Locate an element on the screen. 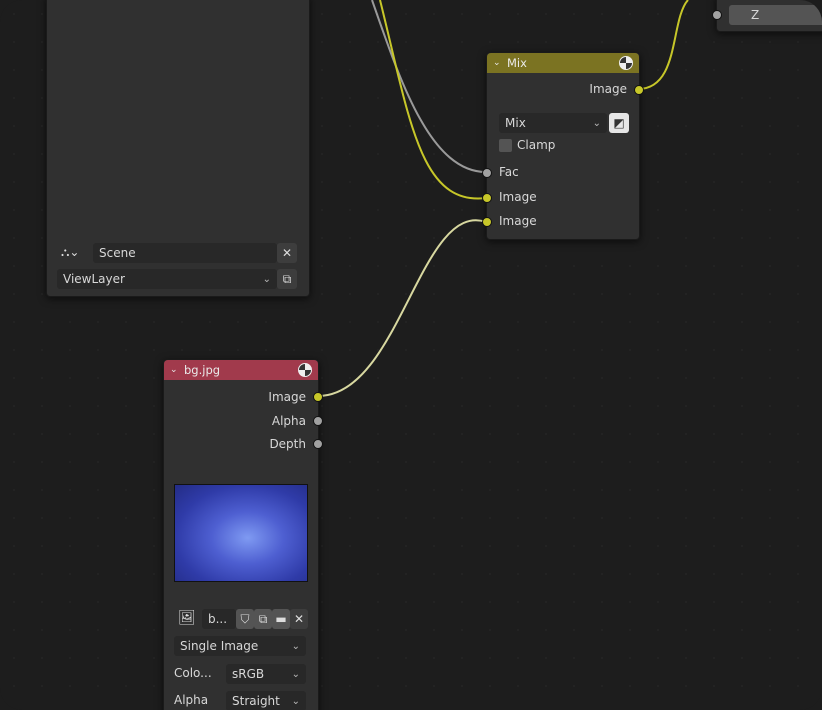 Image resolution: width=822 pixels, height=710 pixels. alpha-icon: ◩ is located at coordinates (619, 123).